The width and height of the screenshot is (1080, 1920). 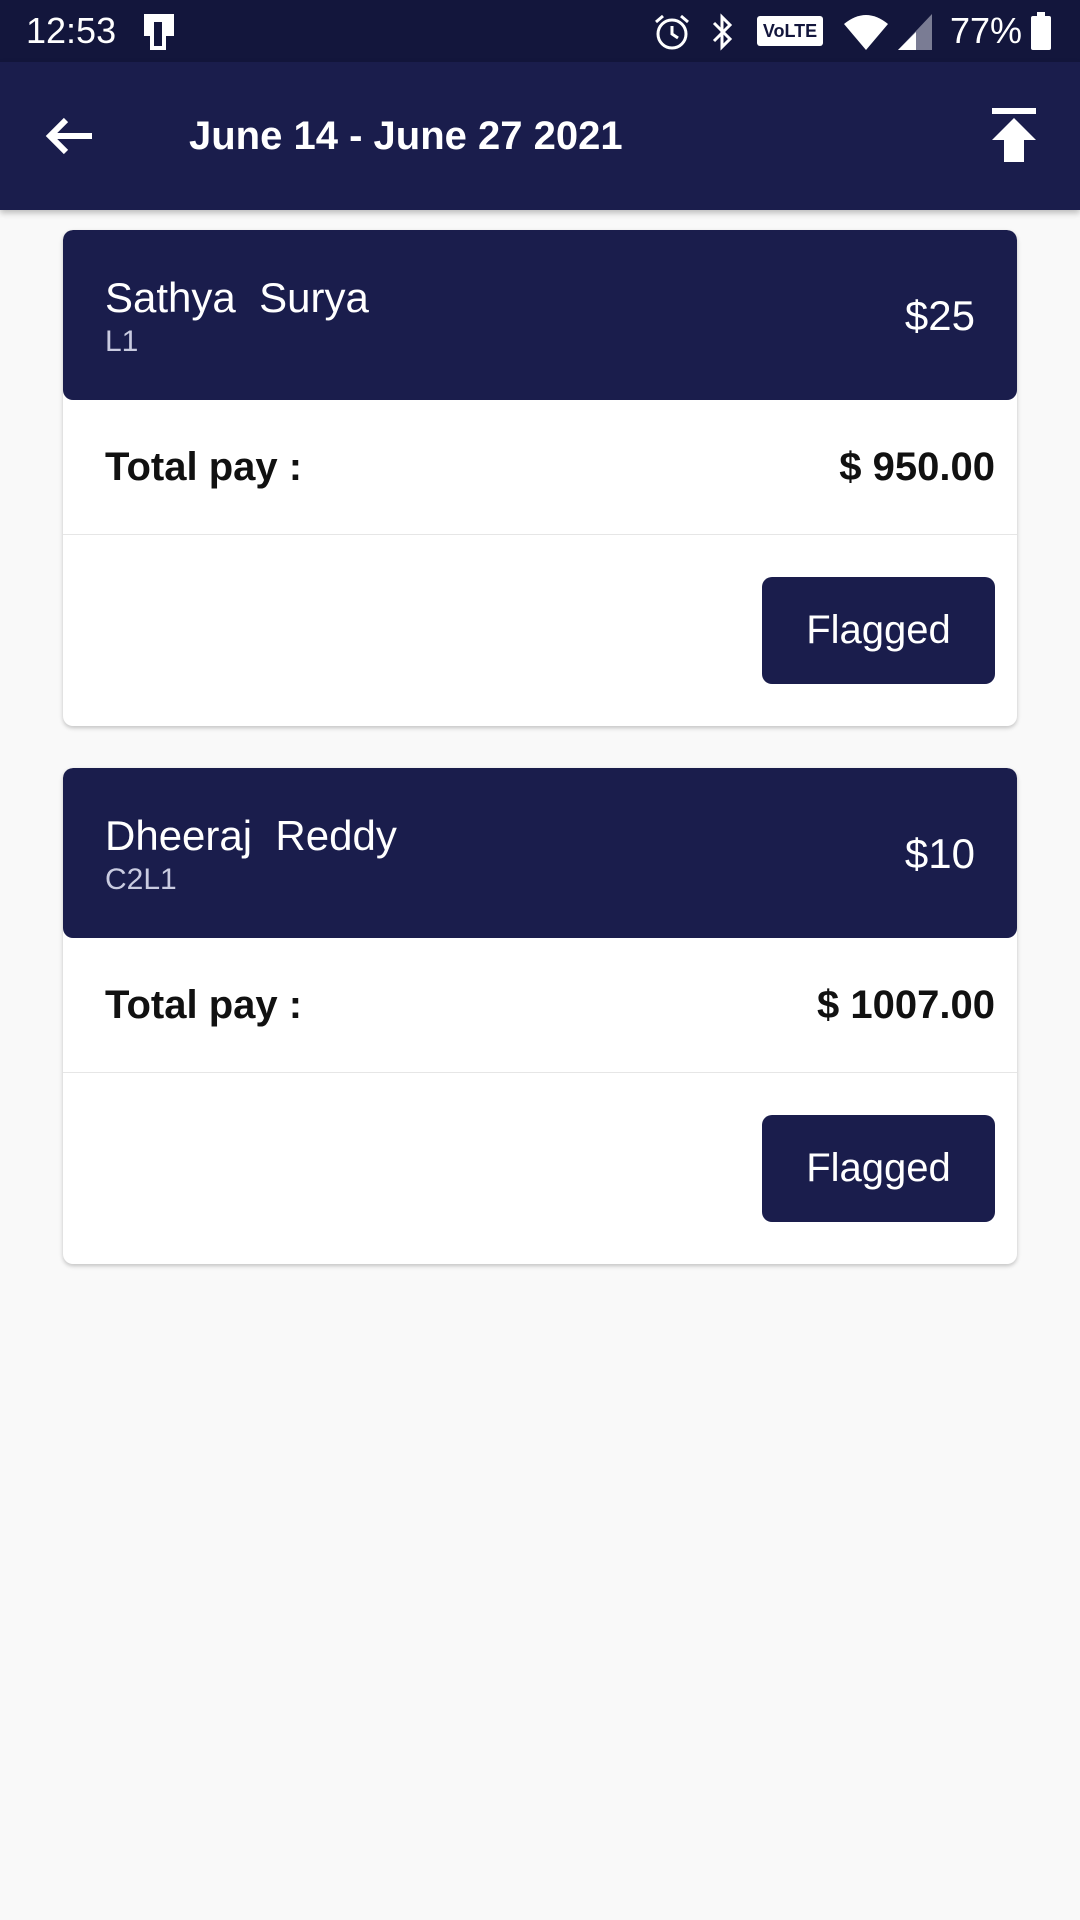 What do you see at coordinates (540, 467) in the screenshot?
I see `total-pay-row: Total pay : $ 950.00` at bounding box center [540, 467].